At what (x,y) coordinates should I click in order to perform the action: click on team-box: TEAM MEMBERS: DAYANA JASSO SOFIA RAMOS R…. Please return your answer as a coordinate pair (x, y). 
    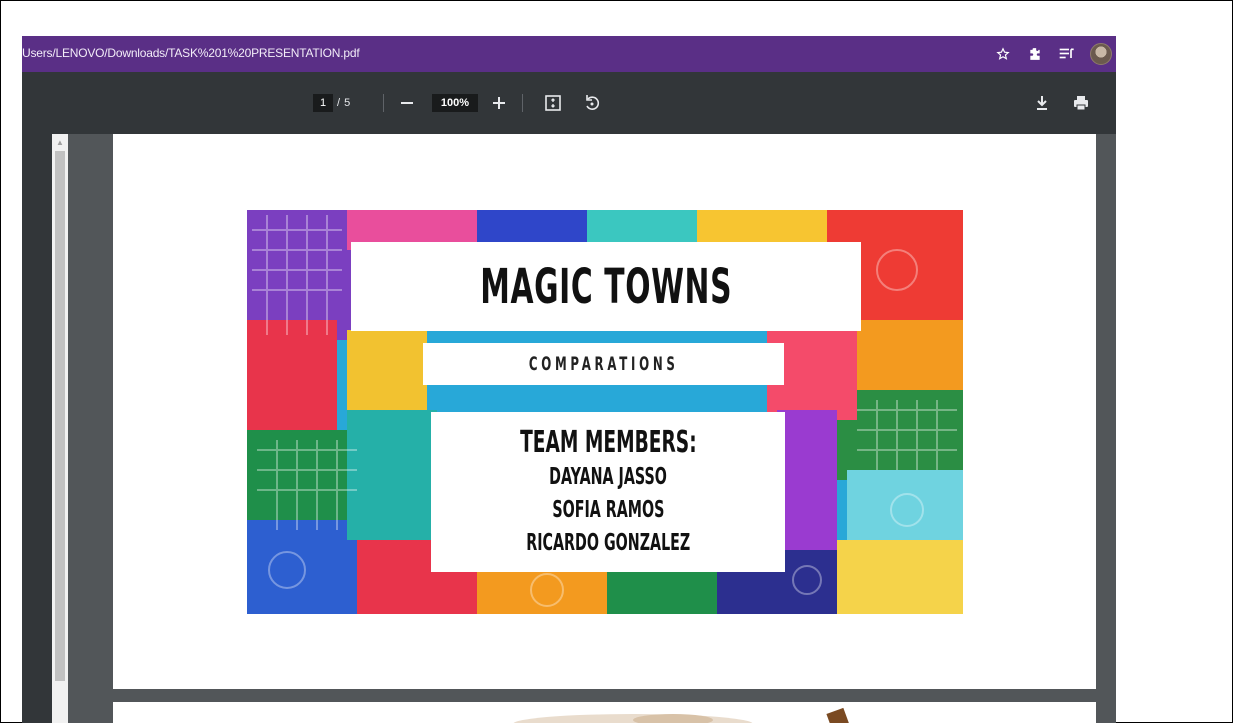
    Looking at the image, I should click on (608, 492).